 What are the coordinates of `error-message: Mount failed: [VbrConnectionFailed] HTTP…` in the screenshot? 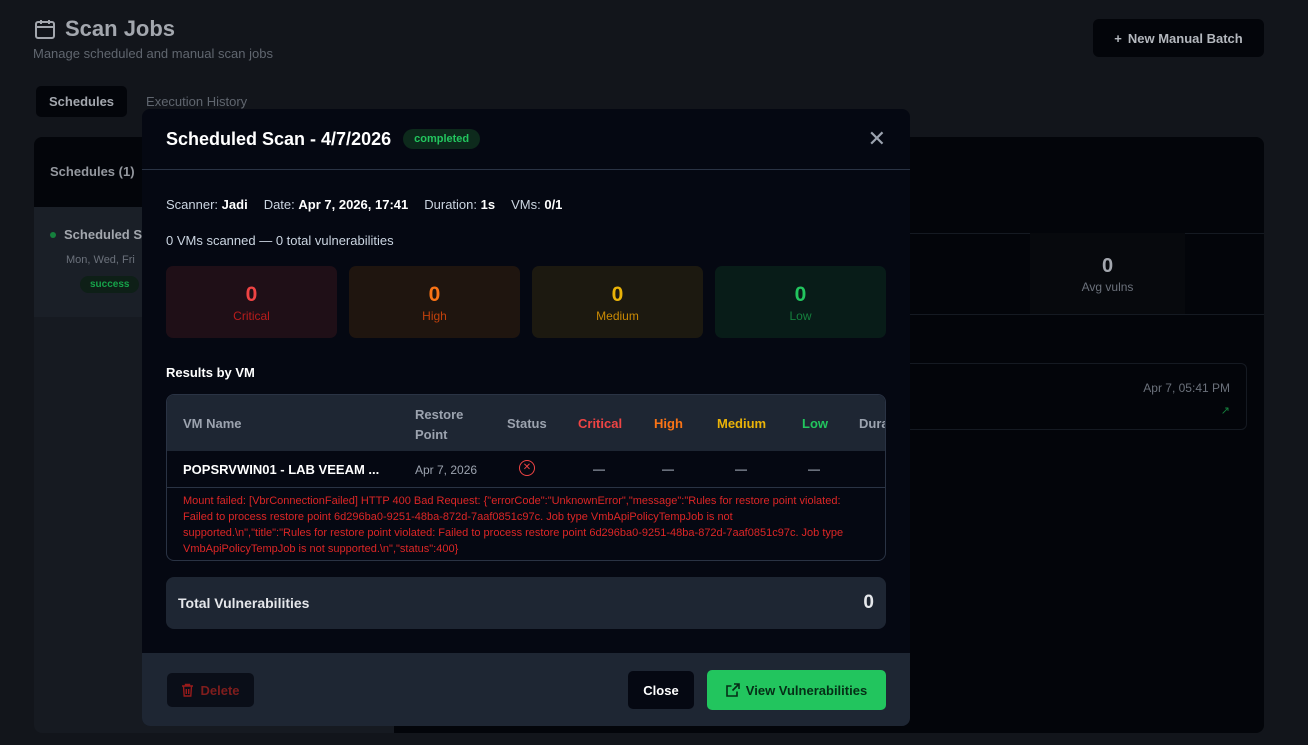 It's located at (526, 524).